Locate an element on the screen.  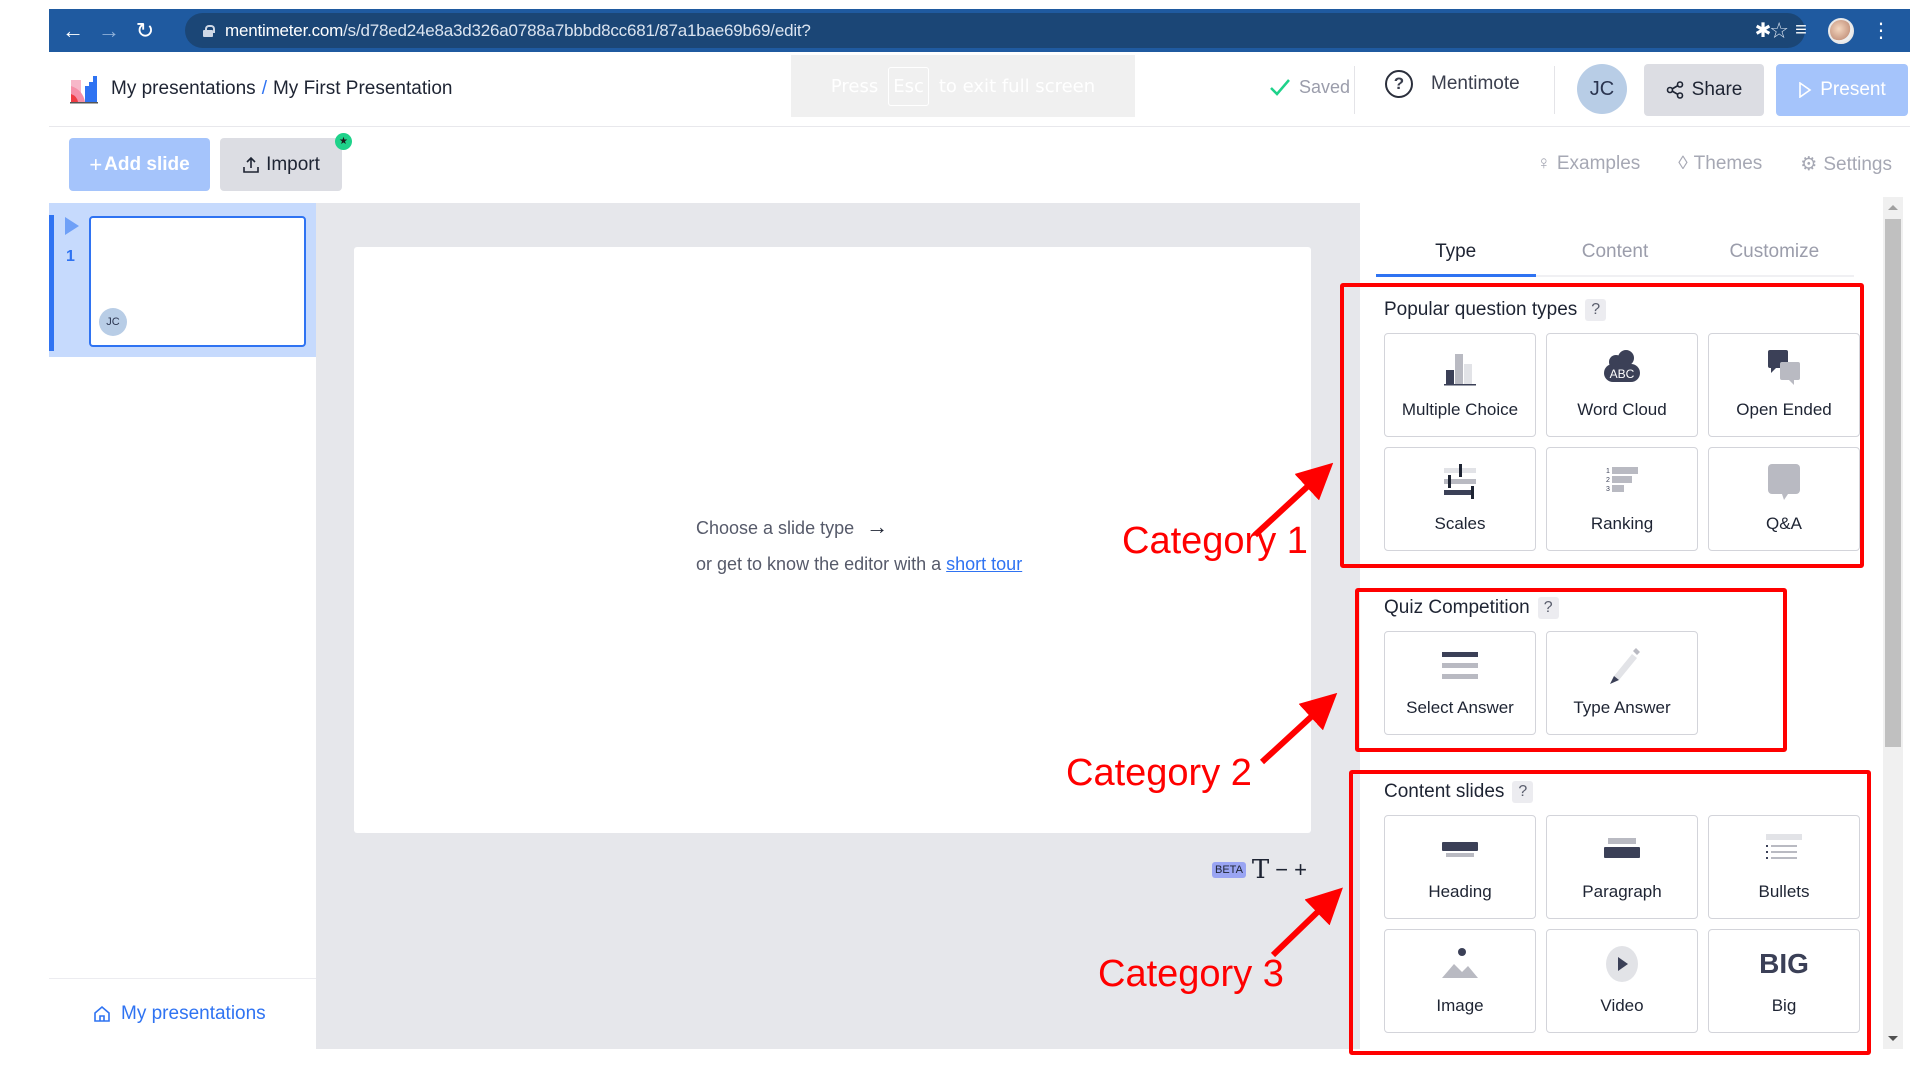
profile-avatar is located at coordinates (1841, 30).